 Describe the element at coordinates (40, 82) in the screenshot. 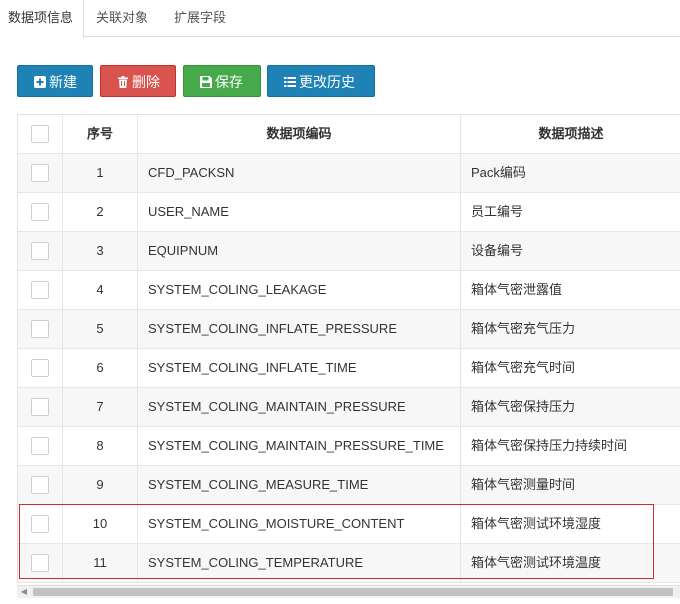

I see `plus-square-icon` at that location.